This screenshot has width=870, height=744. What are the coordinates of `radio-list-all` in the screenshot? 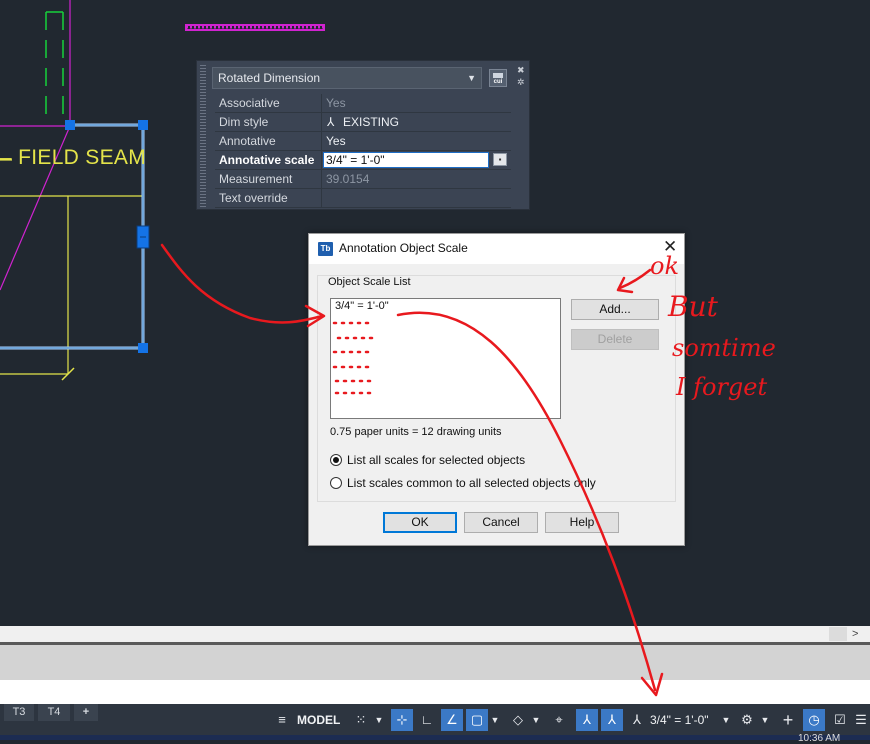 It's located at (336, 460).